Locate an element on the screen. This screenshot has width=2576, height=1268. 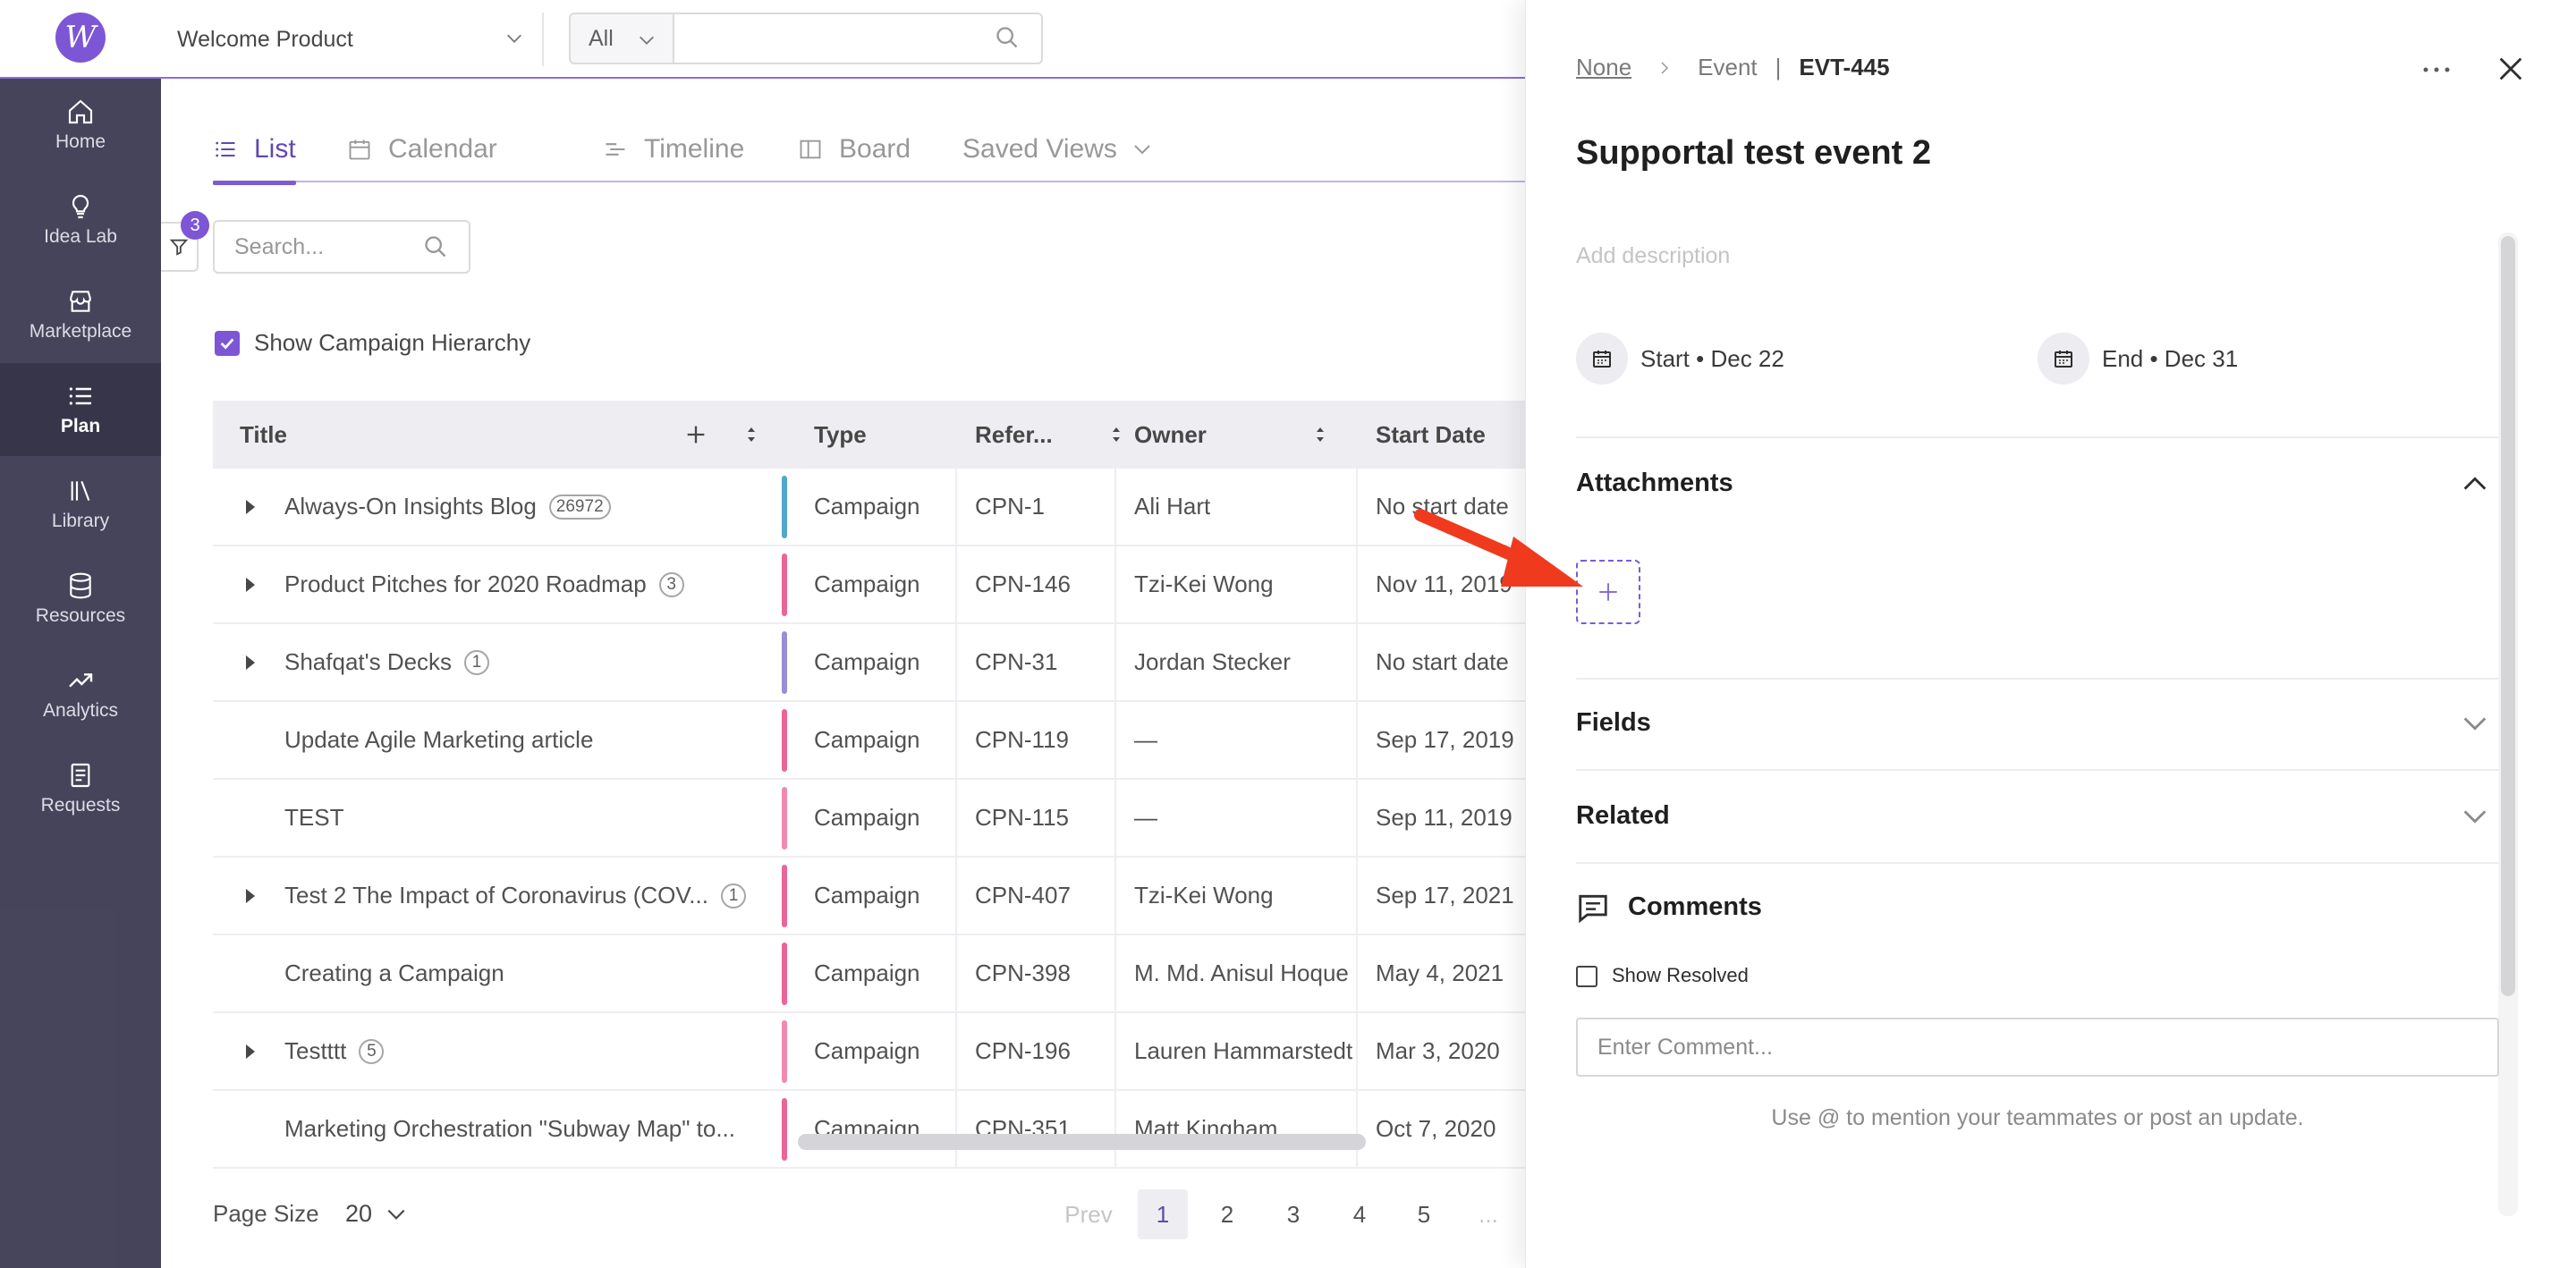
chevron-up-icon is located at coordinates (2475, 484).